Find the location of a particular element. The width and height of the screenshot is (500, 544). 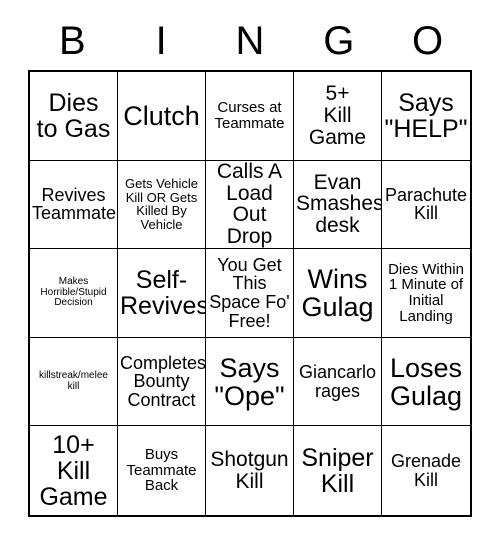

bingo-square-label: Calls A Load Out Drop is located at coordinates (249, 204).